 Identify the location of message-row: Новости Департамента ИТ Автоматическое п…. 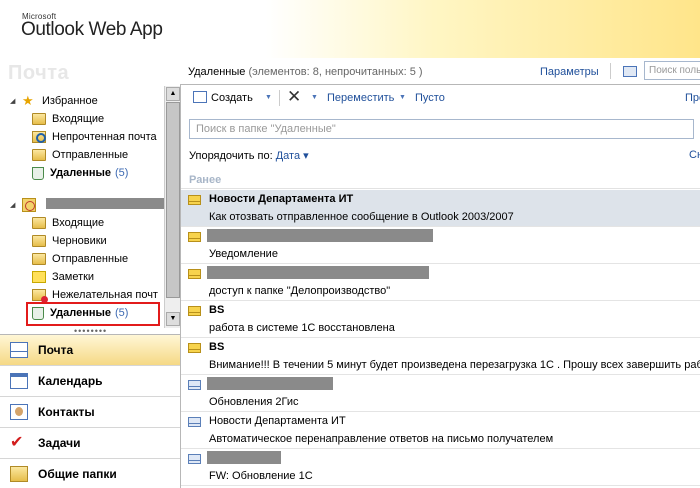
(440, 430).